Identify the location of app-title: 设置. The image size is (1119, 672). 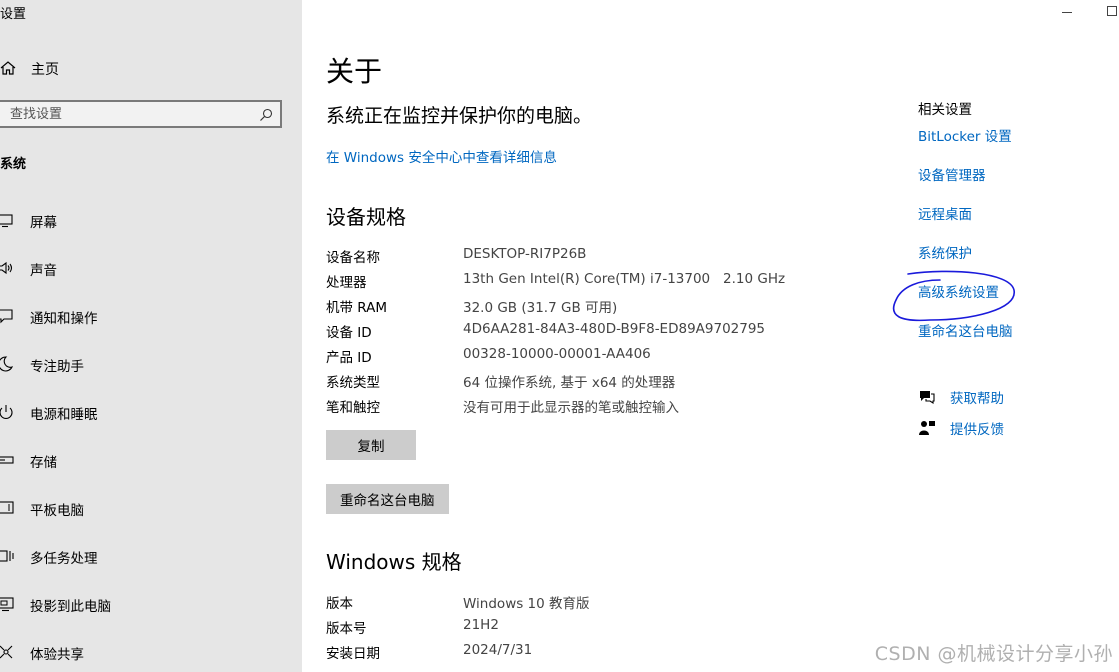
(13, 14).